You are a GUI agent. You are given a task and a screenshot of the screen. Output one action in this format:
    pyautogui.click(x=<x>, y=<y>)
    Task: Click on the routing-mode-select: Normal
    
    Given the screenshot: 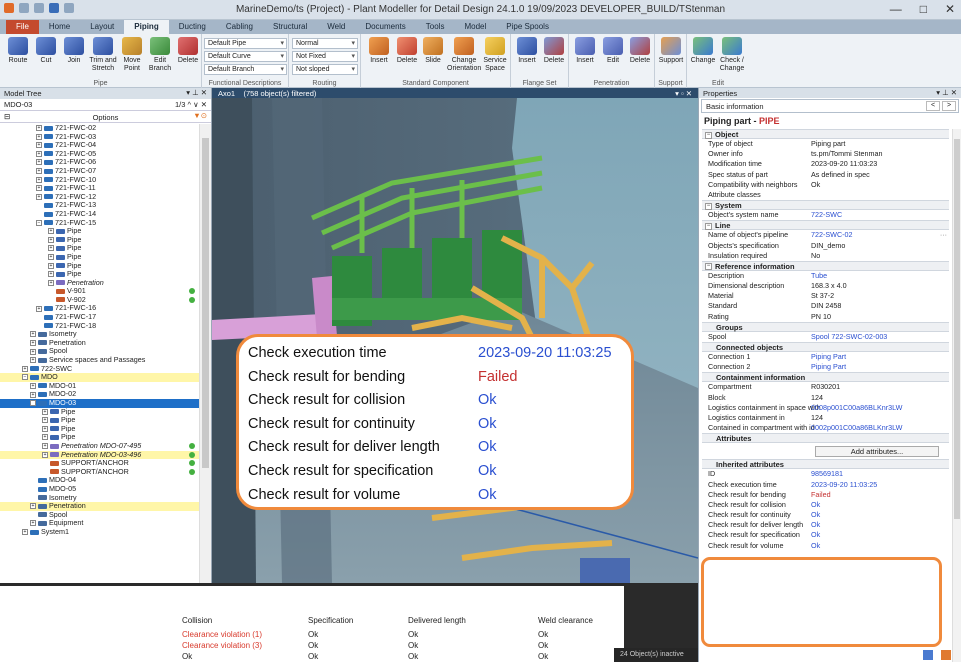 What is the action you would take?
    pyautogui.click(x=325, y=43)
    